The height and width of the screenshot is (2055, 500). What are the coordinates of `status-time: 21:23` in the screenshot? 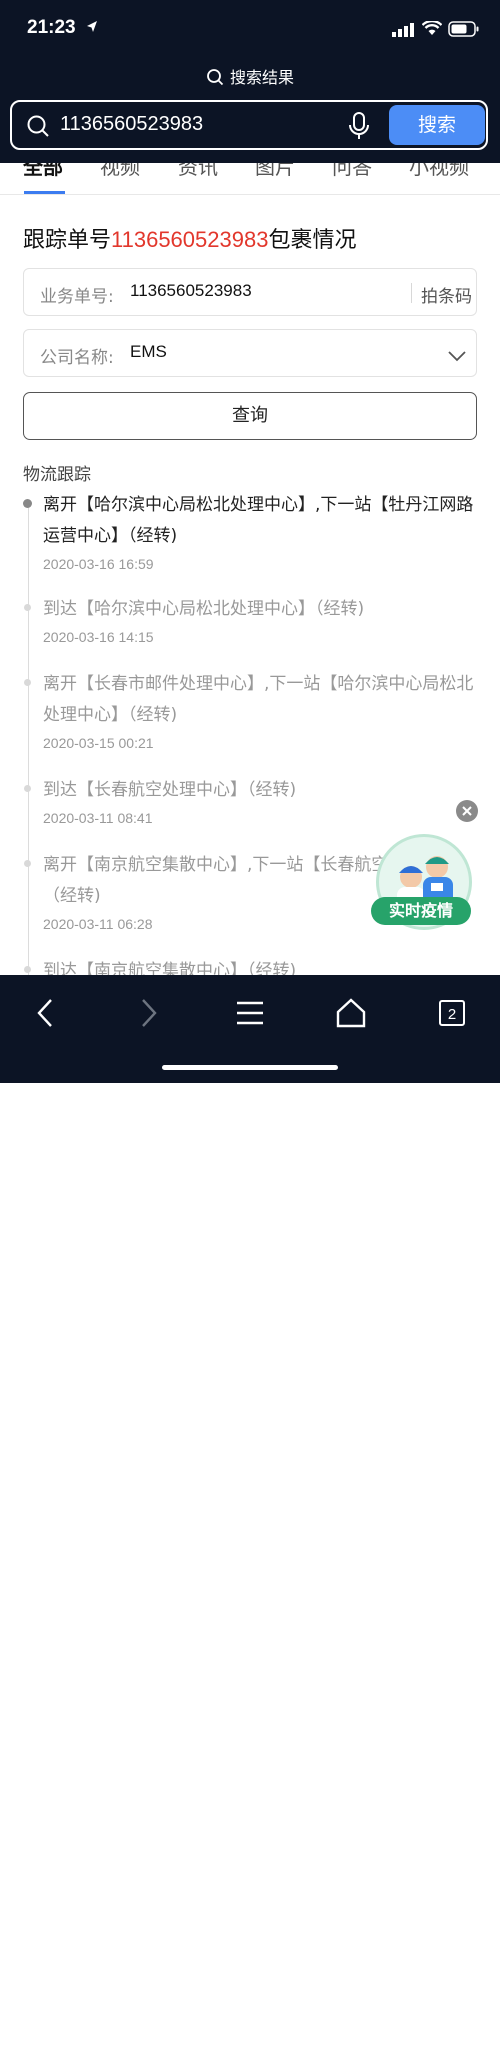 It's located at (51, 27).